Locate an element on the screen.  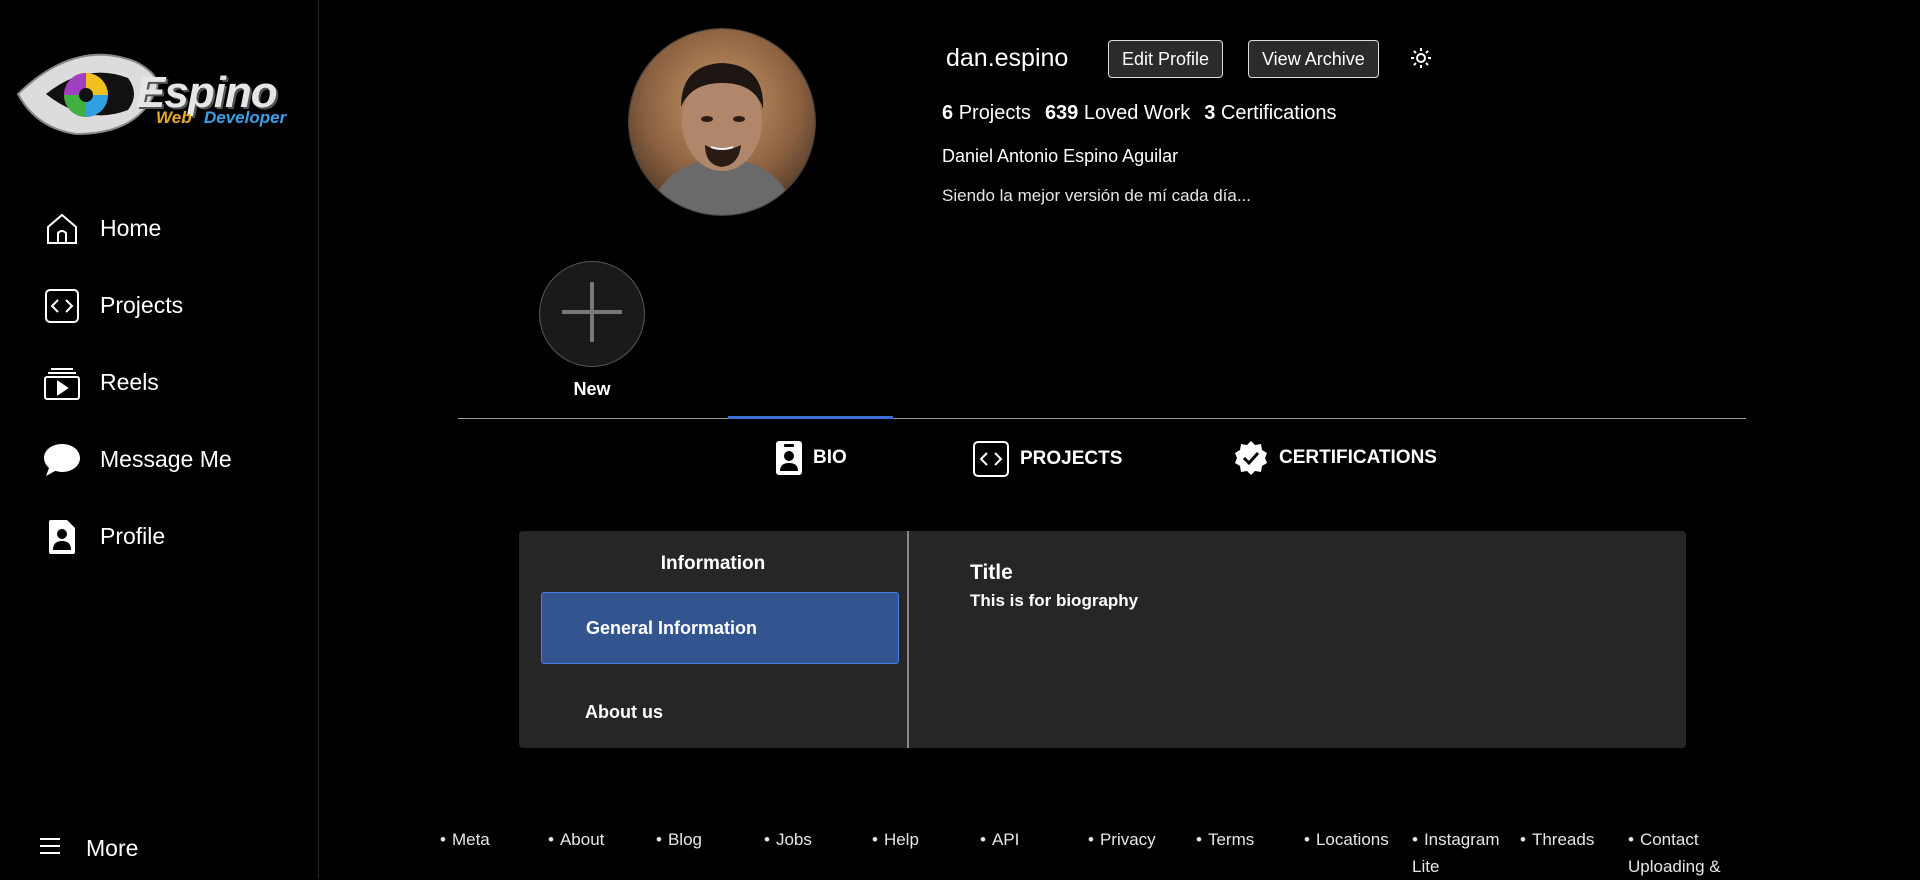
tab-certifications: CERTIFICATIONS is located at coordinates (1335, 458).